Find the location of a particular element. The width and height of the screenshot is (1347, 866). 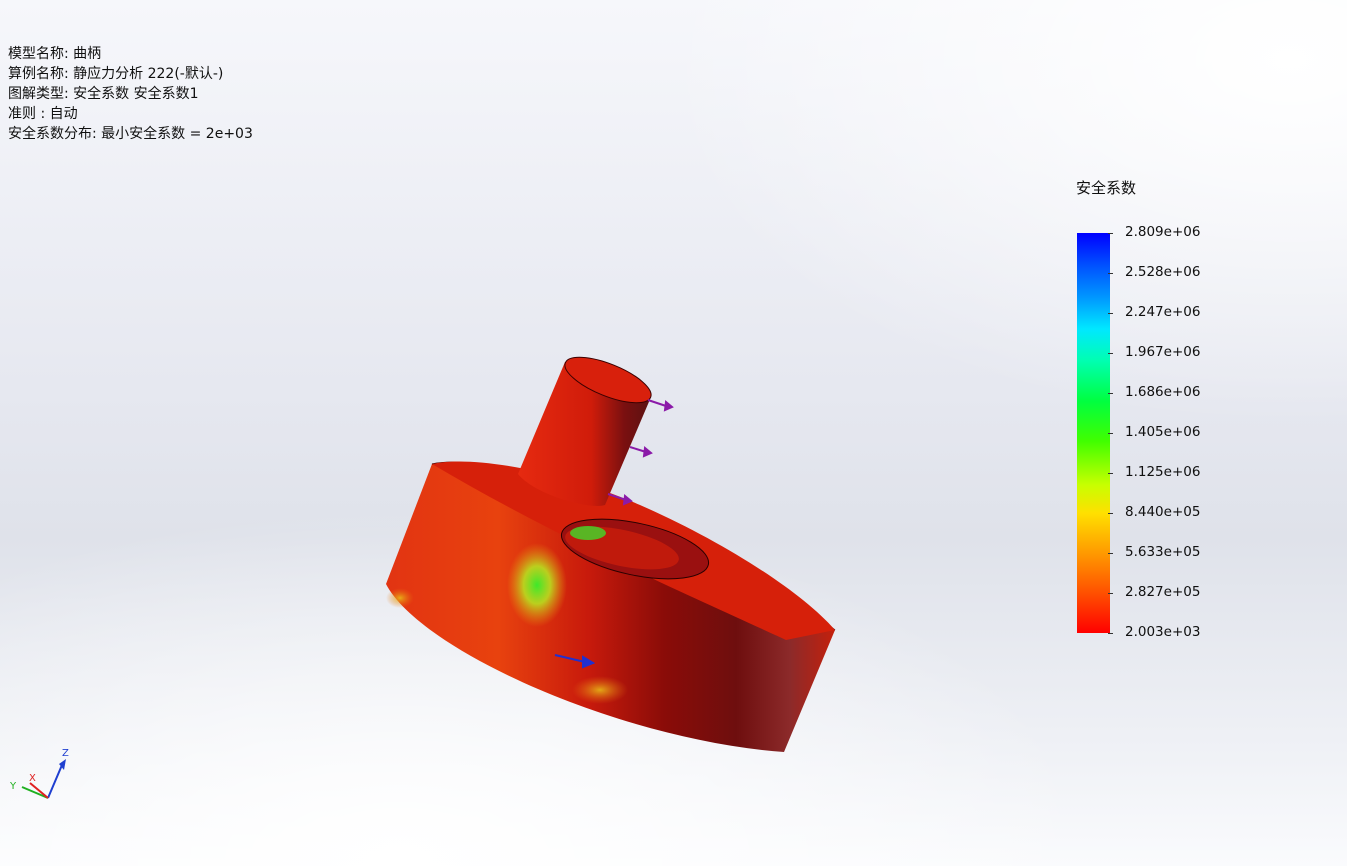

legend-tick-label: 2.528e+06 is located at coordinates (1163, 272).